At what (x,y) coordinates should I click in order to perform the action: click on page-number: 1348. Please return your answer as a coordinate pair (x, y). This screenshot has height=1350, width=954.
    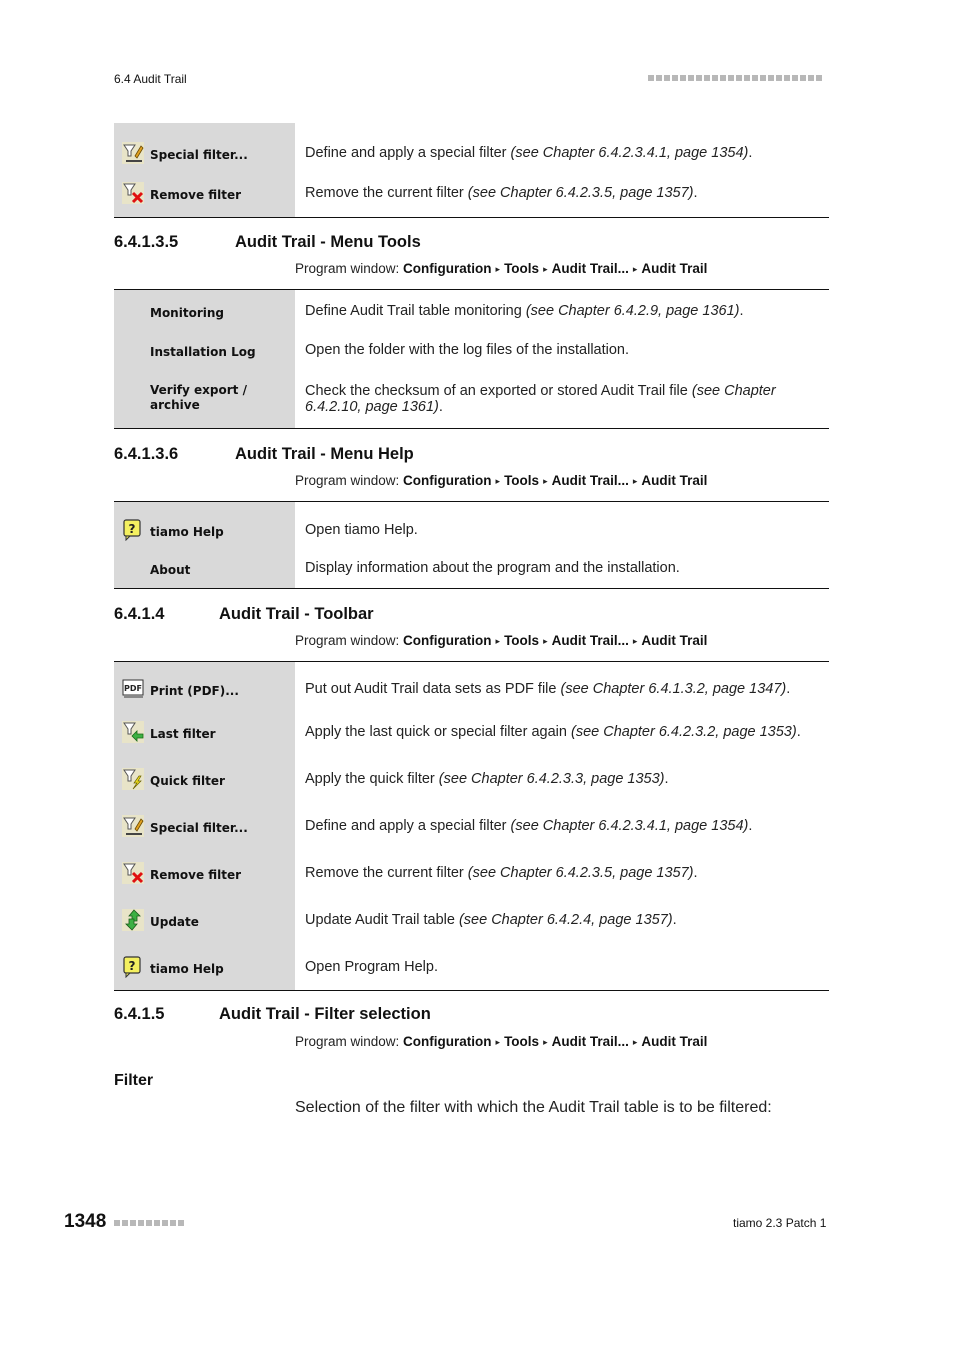
    Looking at the image, I should click on (85, 1221).